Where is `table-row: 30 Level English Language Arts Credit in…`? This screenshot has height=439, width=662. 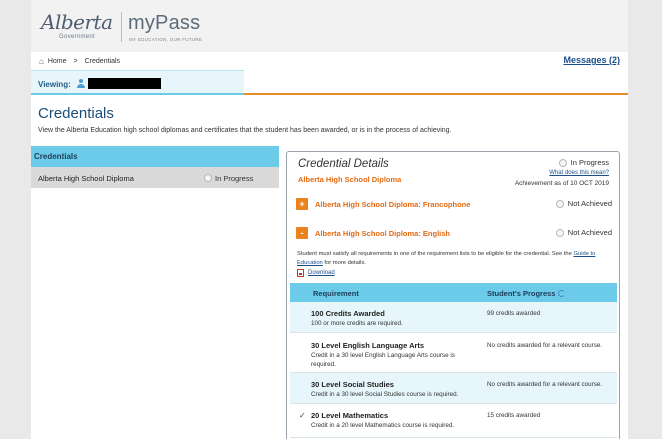 table-row: 30 Level English Language Arts Credit in… is located at coordinates (453, 353).